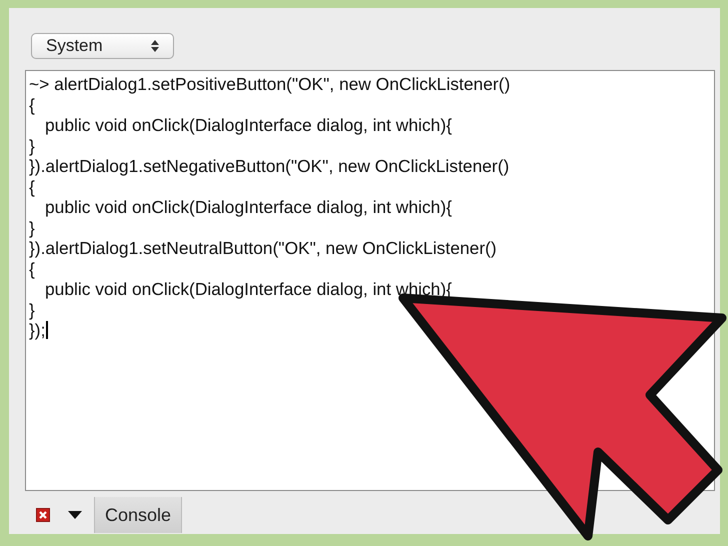 Image resolution: width=728 pixels, height=546 pixels. I want to click on code-line: });, so click(37, 330).